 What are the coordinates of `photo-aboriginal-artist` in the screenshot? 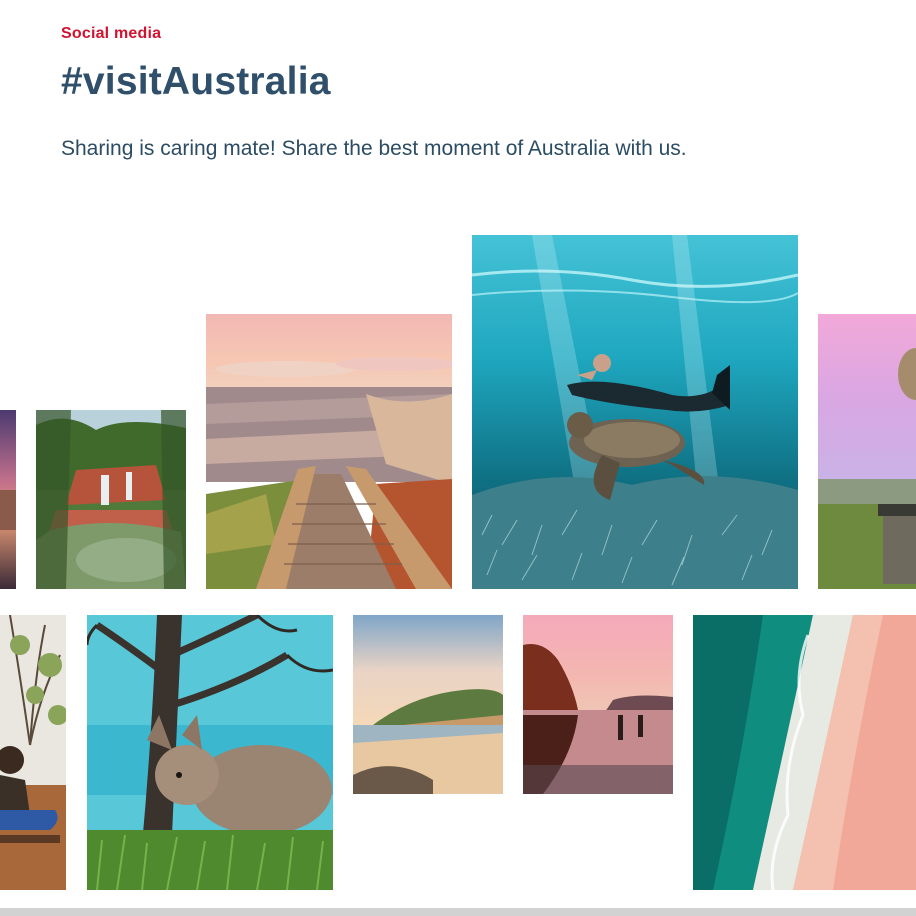 It's located at (33, 752).